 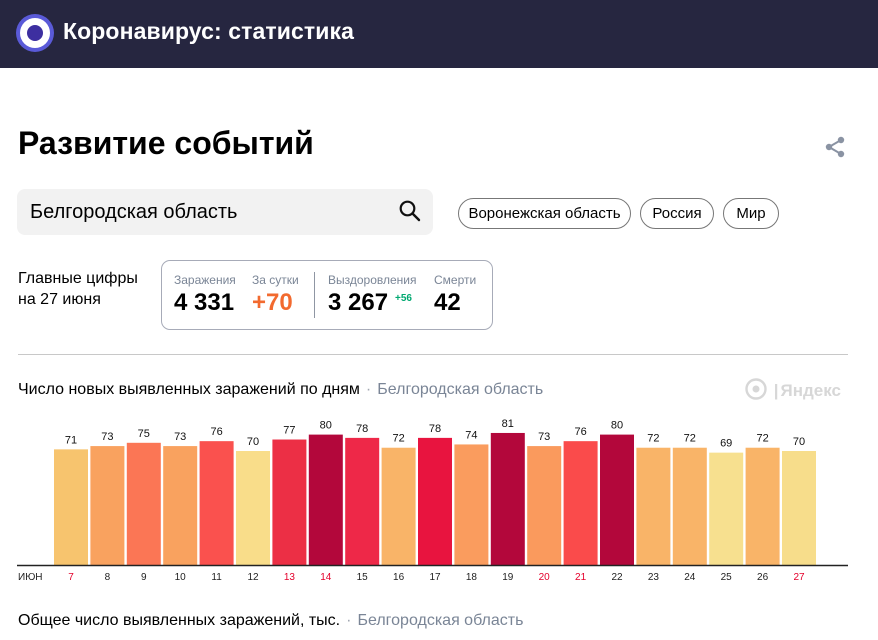 What do you see at coordinates (810, 390) in the screenshot?
I see `yandex-watermark-text: Яндекс` at bounding box center [810, 390].